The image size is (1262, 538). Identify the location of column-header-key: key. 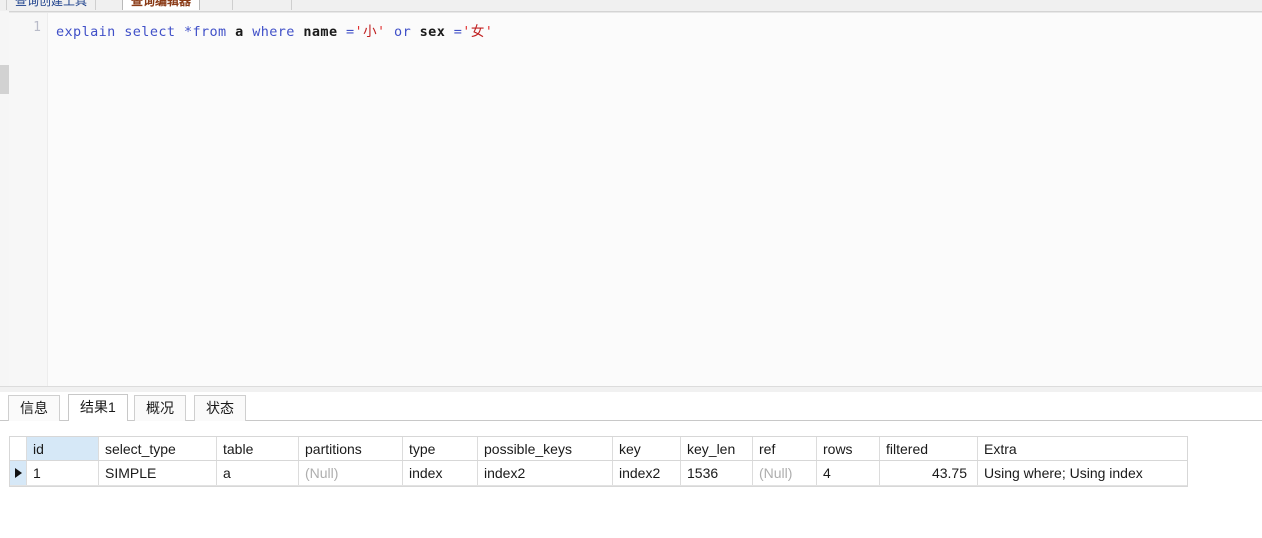
(647, 448).